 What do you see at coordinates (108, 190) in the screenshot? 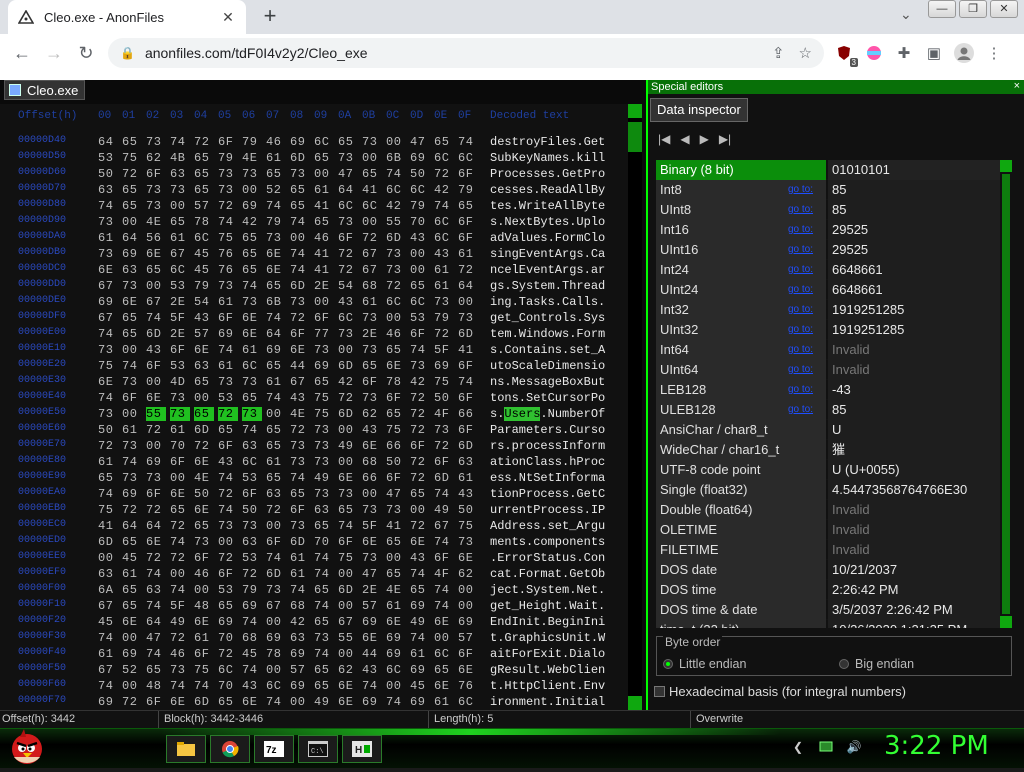
I see `hex-byte: 63` at bounding box center [108, 190].